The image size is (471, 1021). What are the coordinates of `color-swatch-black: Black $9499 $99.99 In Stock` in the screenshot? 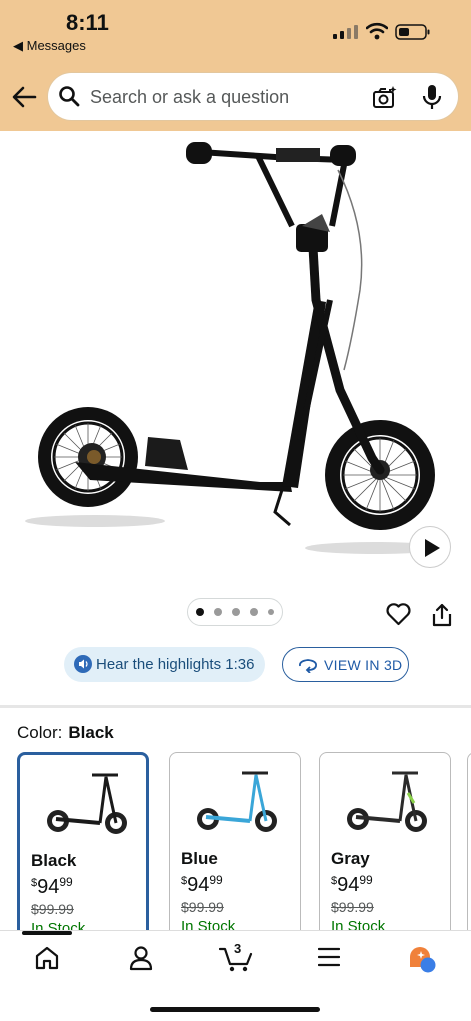 It's located at (83, 852).